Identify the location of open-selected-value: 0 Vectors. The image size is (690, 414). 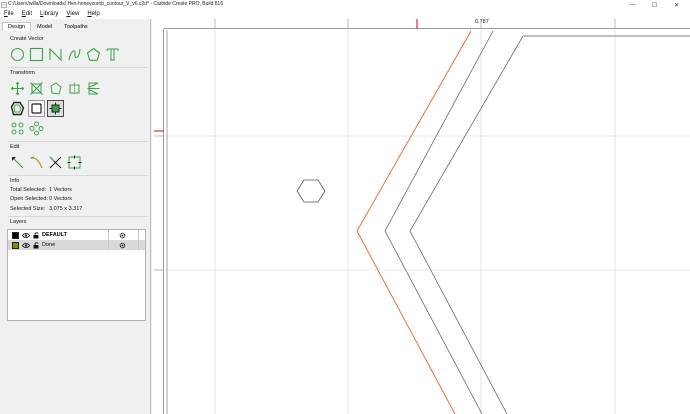
(60, 199).